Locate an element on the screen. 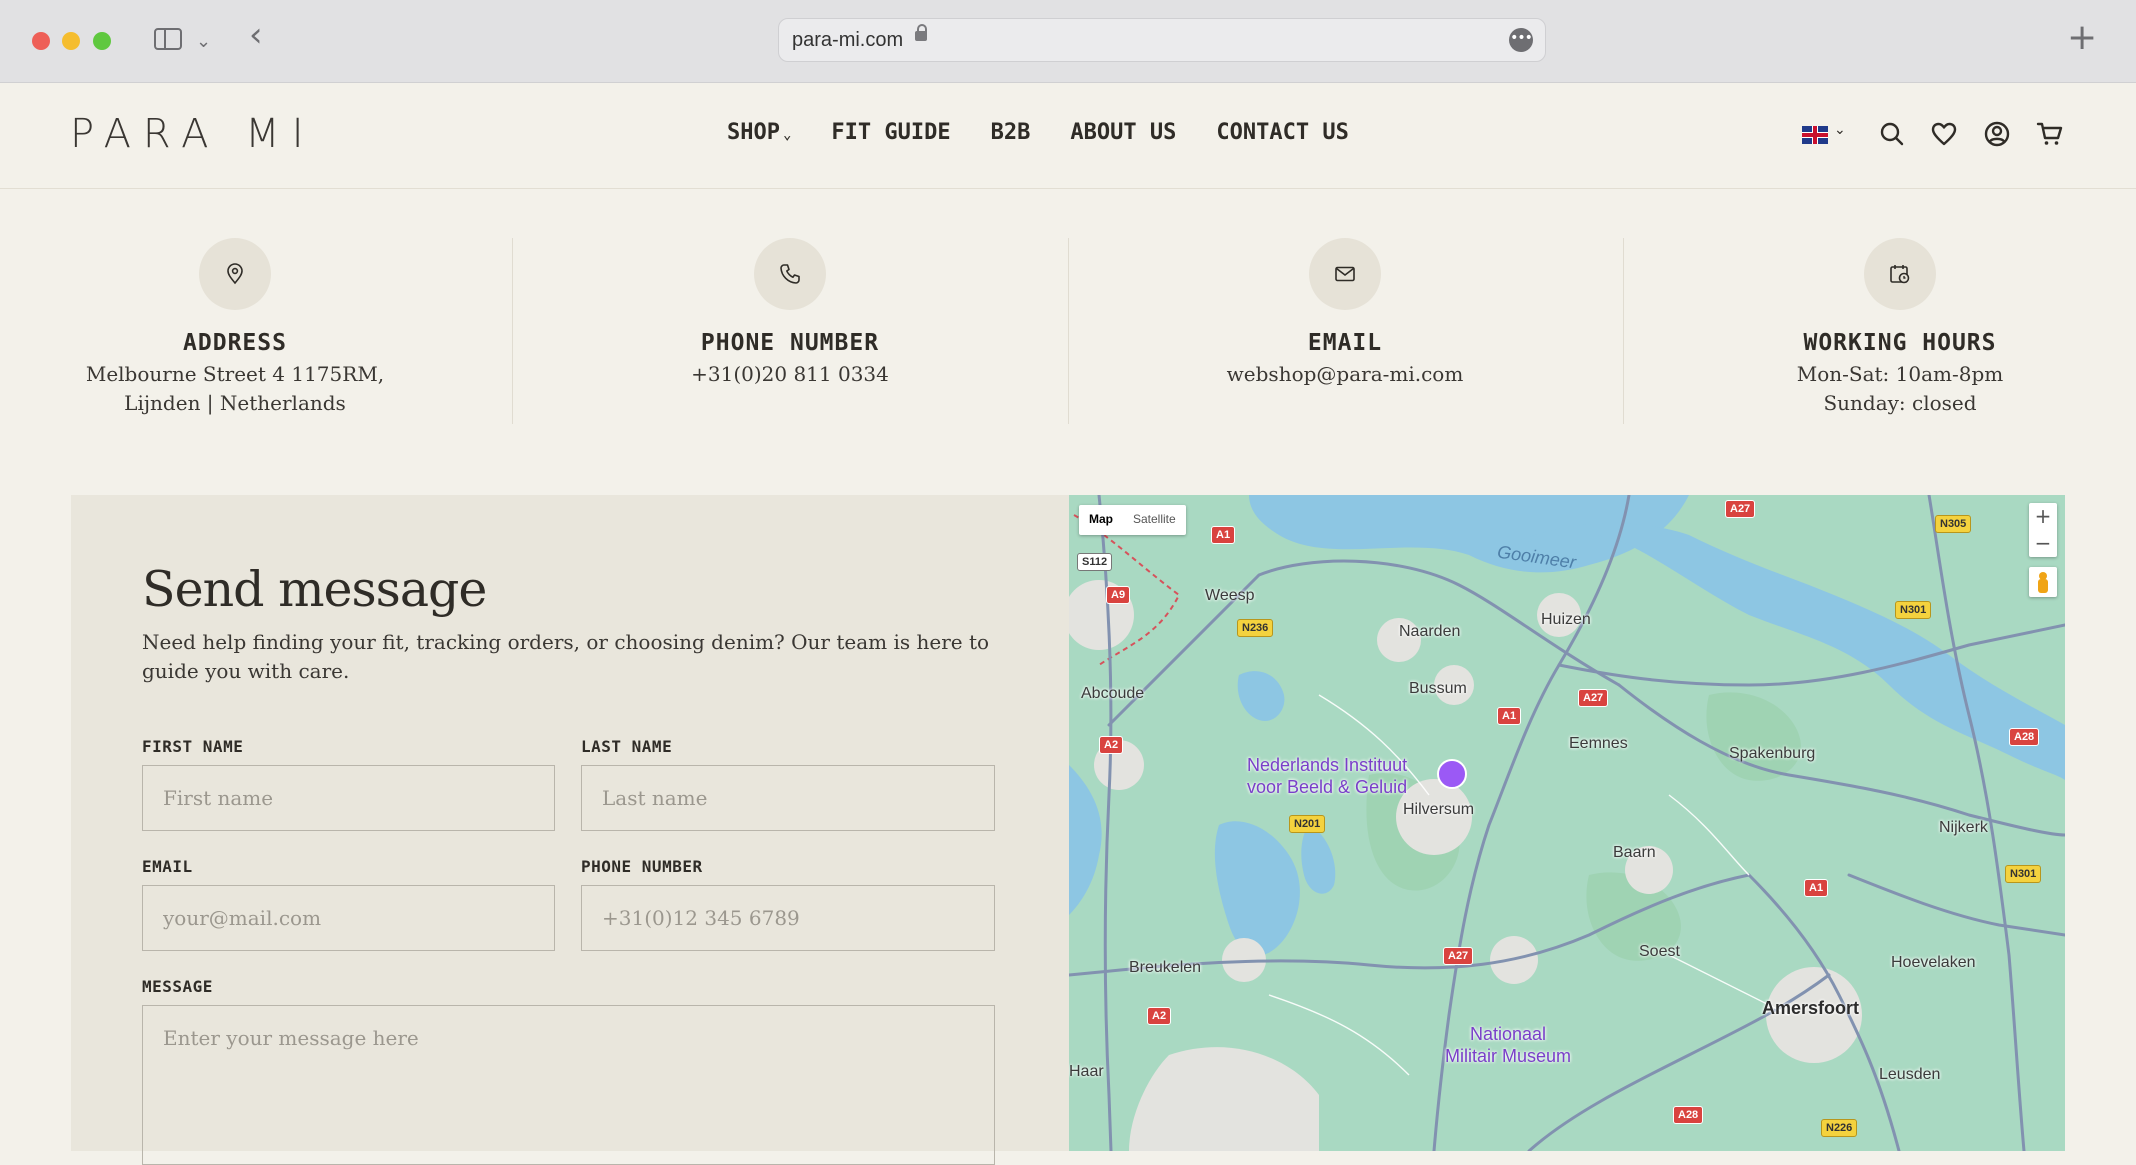 The image size is (2136, 1165). search-icon is located at coordinates (1892, 134).